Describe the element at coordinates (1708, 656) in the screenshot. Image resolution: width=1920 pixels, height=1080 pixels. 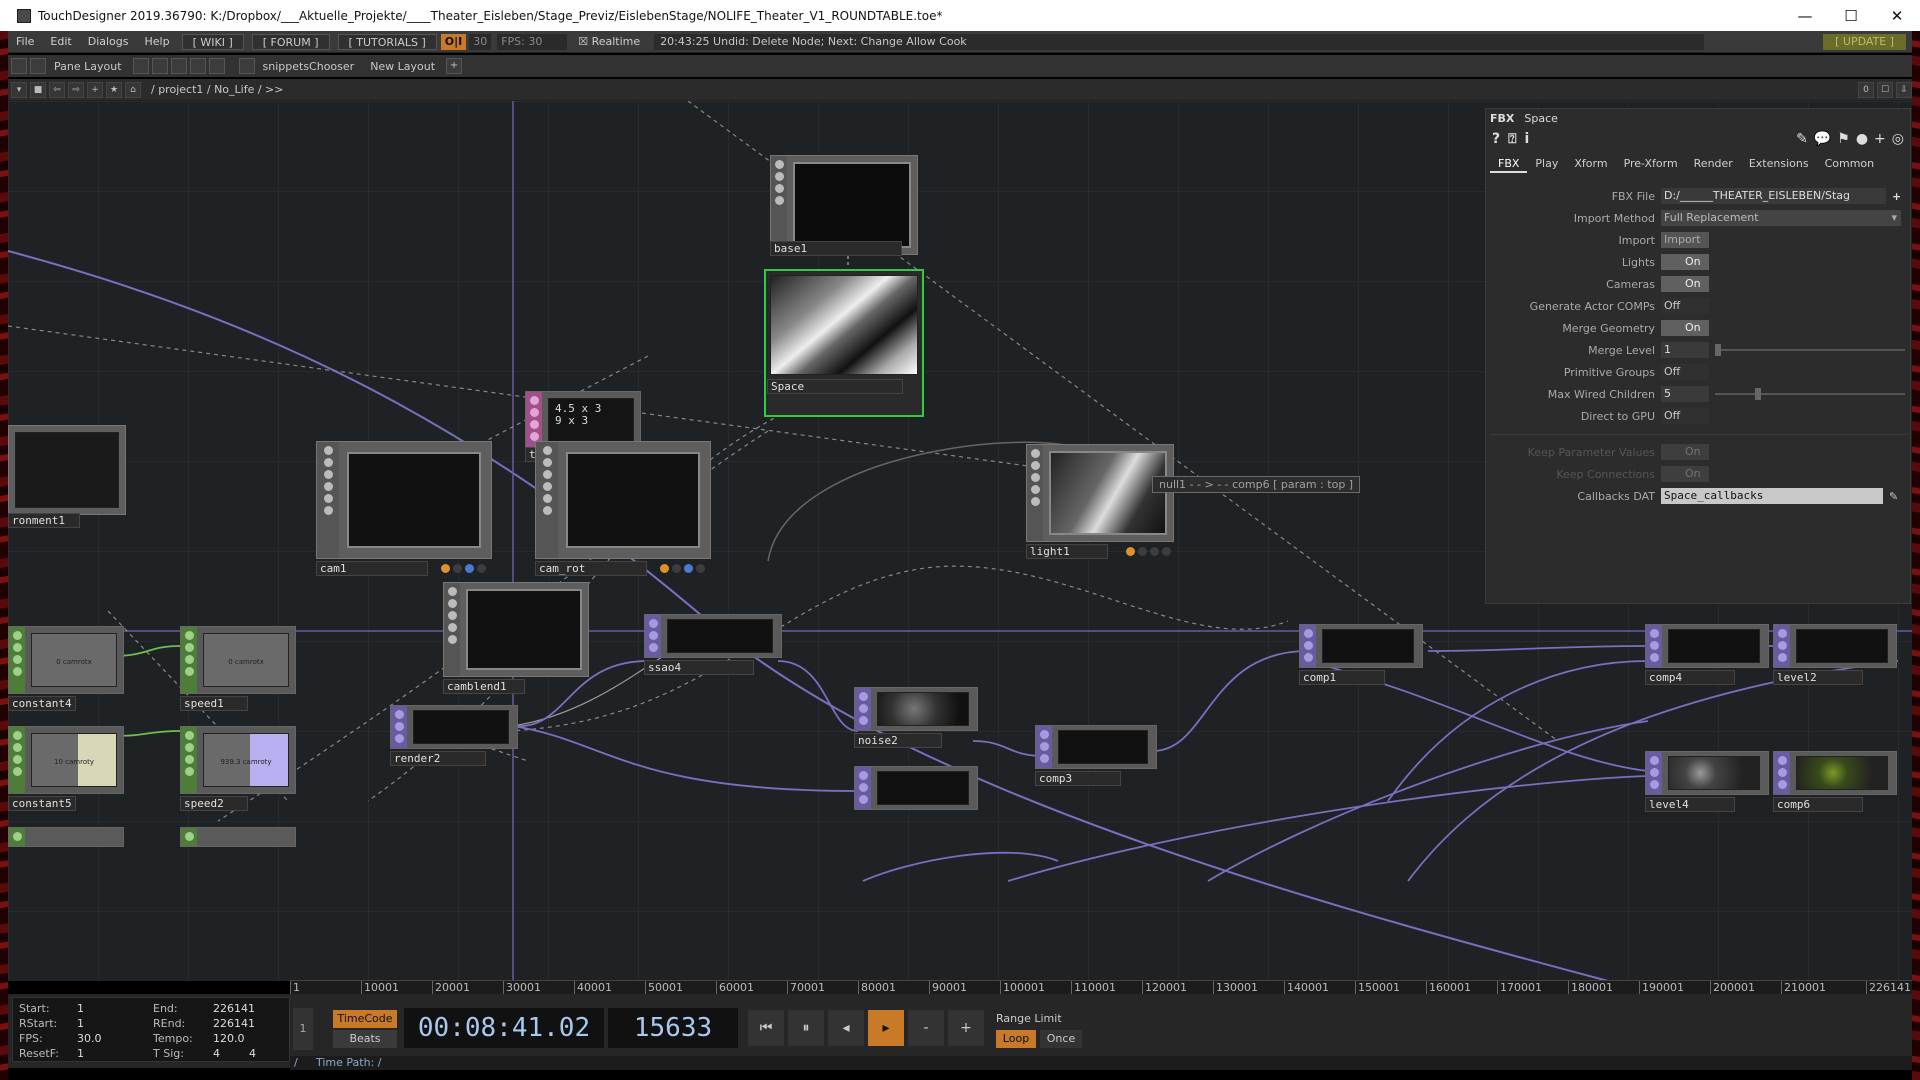
I see `node-comp4: comp4` at that location.